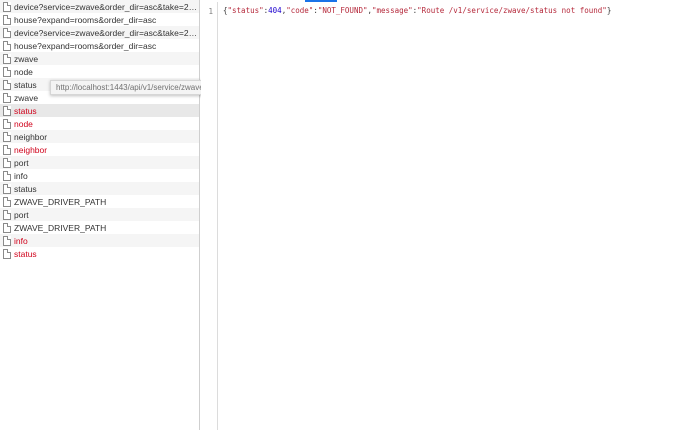 Image resolution: width=690 pixels, height=430 pixels. What do you see at coordinates (210, 11) in the screenshot?
I see `line-number: 1` at bounding box center [210, 11].